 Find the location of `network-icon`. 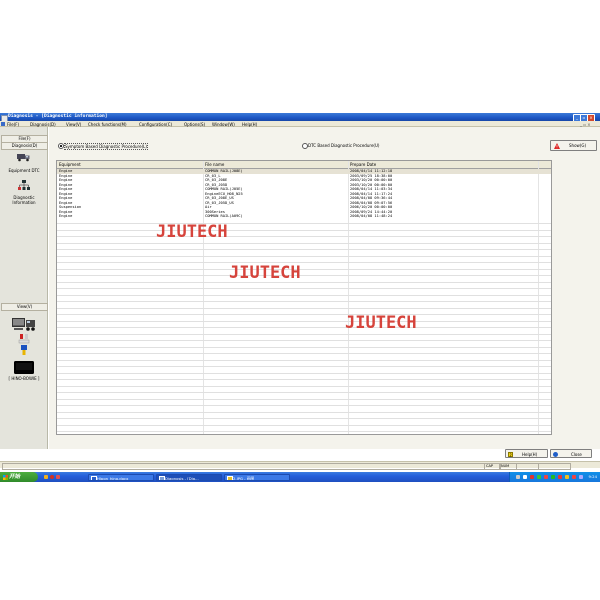

network-icon is located at coordinates (24, 186).